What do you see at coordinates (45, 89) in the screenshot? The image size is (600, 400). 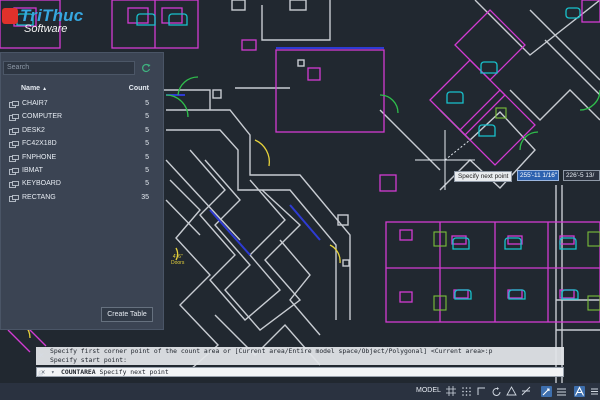 I see `sort-ascending-icon: ▲` at bounding box center [45, 89].